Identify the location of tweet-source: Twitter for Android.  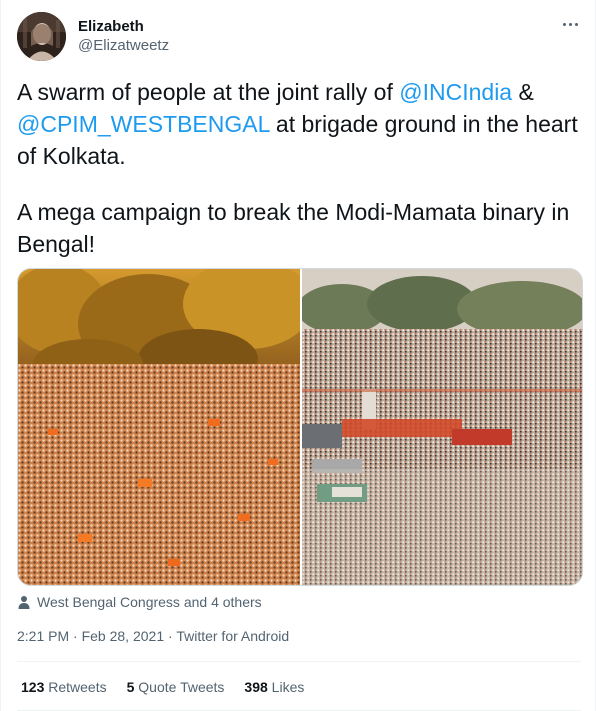
(232, 636).